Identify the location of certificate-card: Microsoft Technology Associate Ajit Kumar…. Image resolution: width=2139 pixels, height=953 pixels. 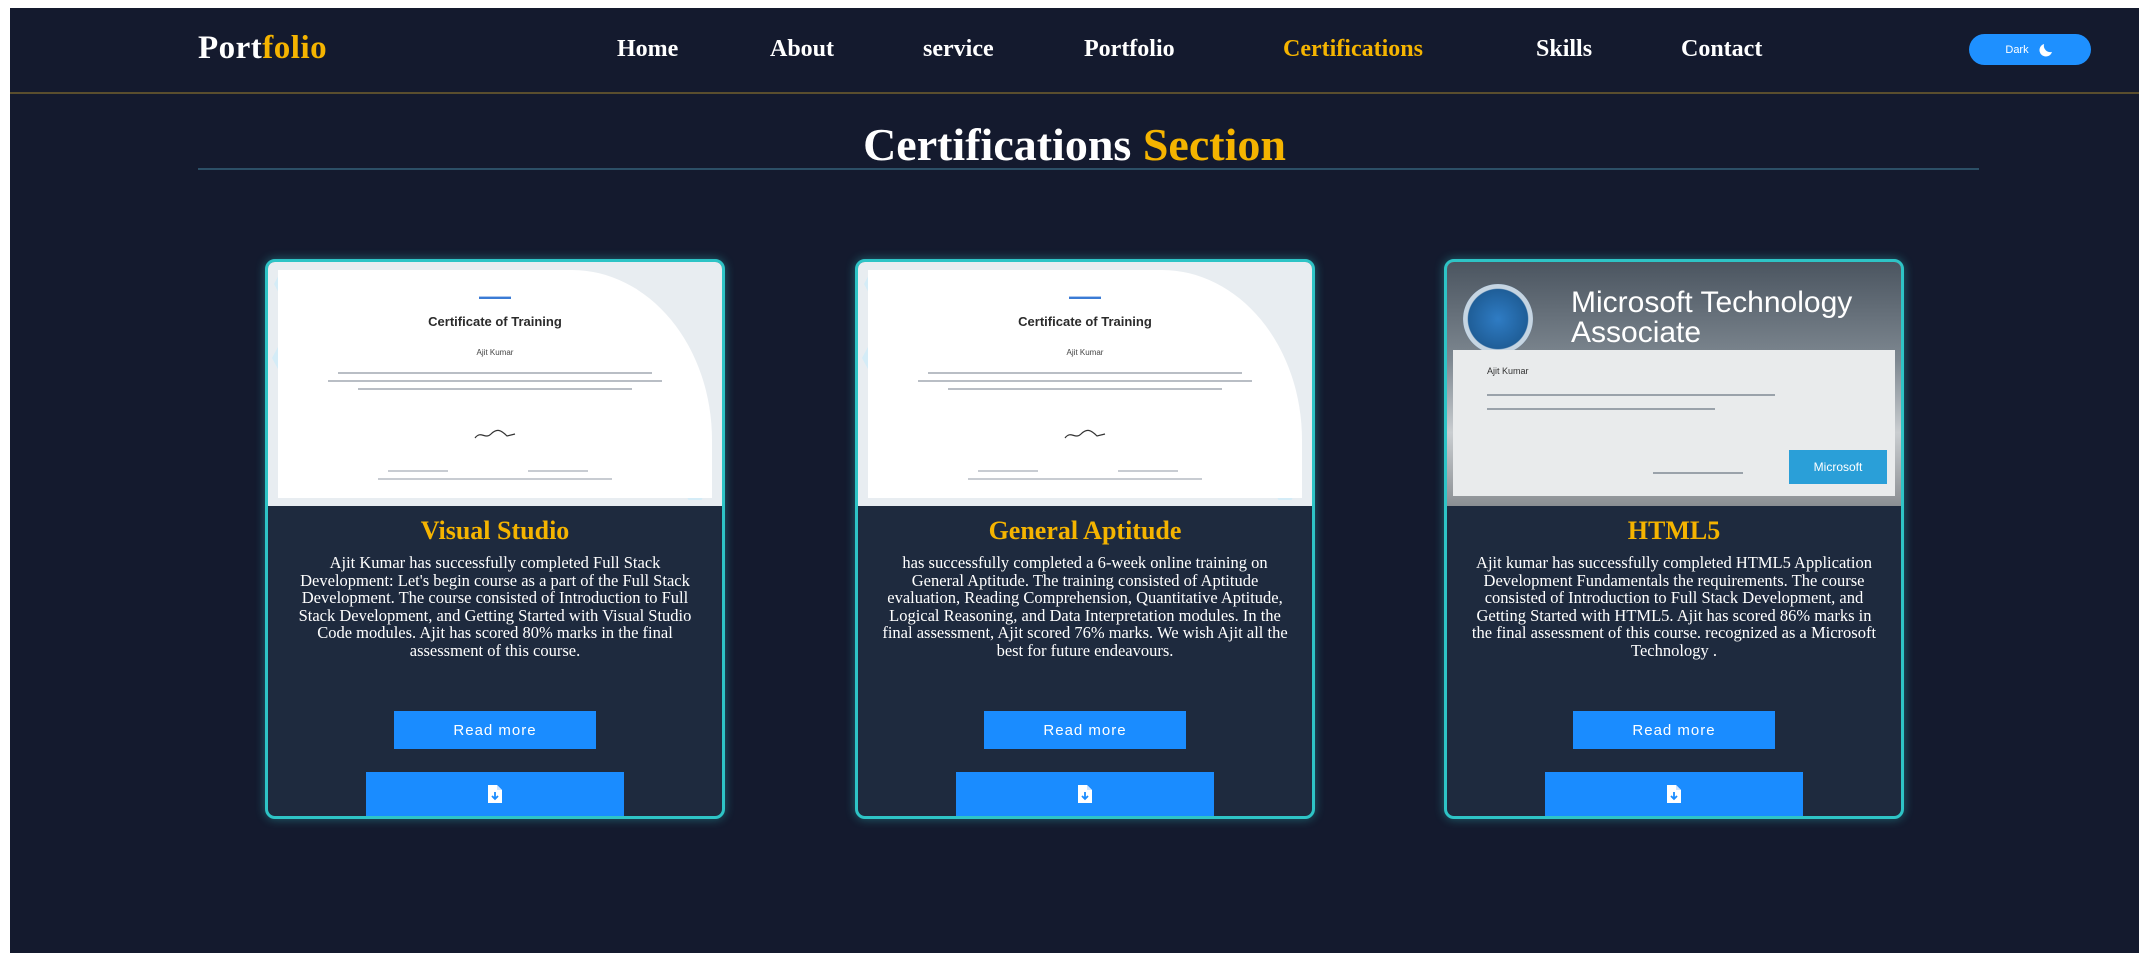
(1674, 539).